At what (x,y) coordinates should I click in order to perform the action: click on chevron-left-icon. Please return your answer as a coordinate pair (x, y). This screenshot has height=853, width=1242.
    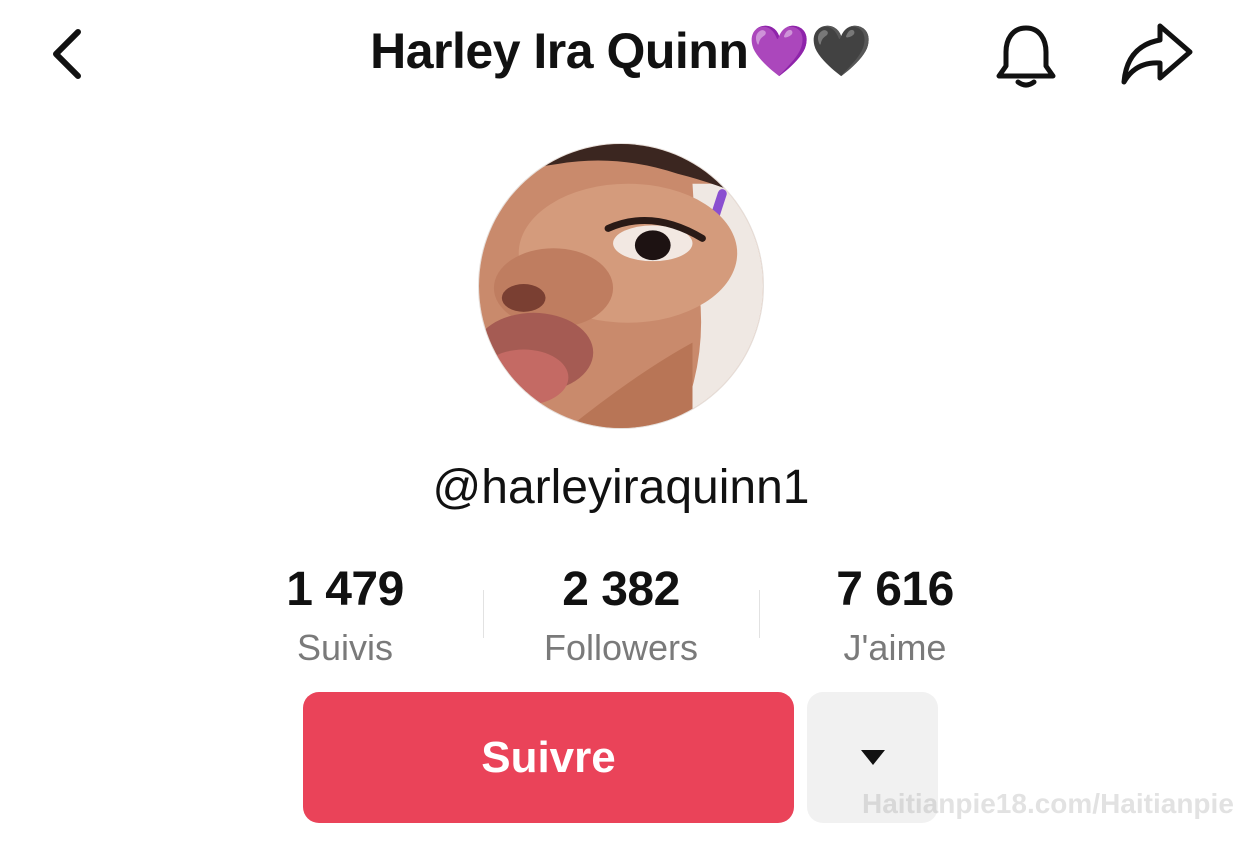
    Looking at the image, I should click on (67, 54).